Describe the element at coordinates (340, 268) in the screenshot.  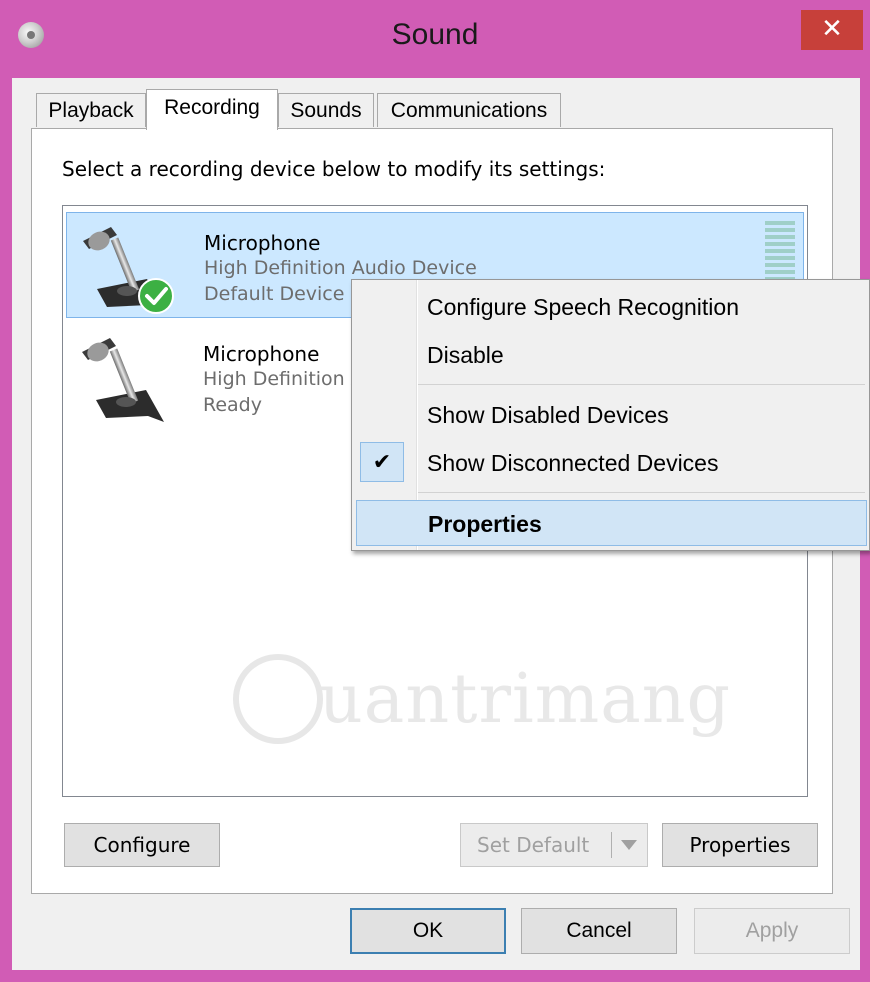
I see `device-description: High Definition Audio Device` at that location.